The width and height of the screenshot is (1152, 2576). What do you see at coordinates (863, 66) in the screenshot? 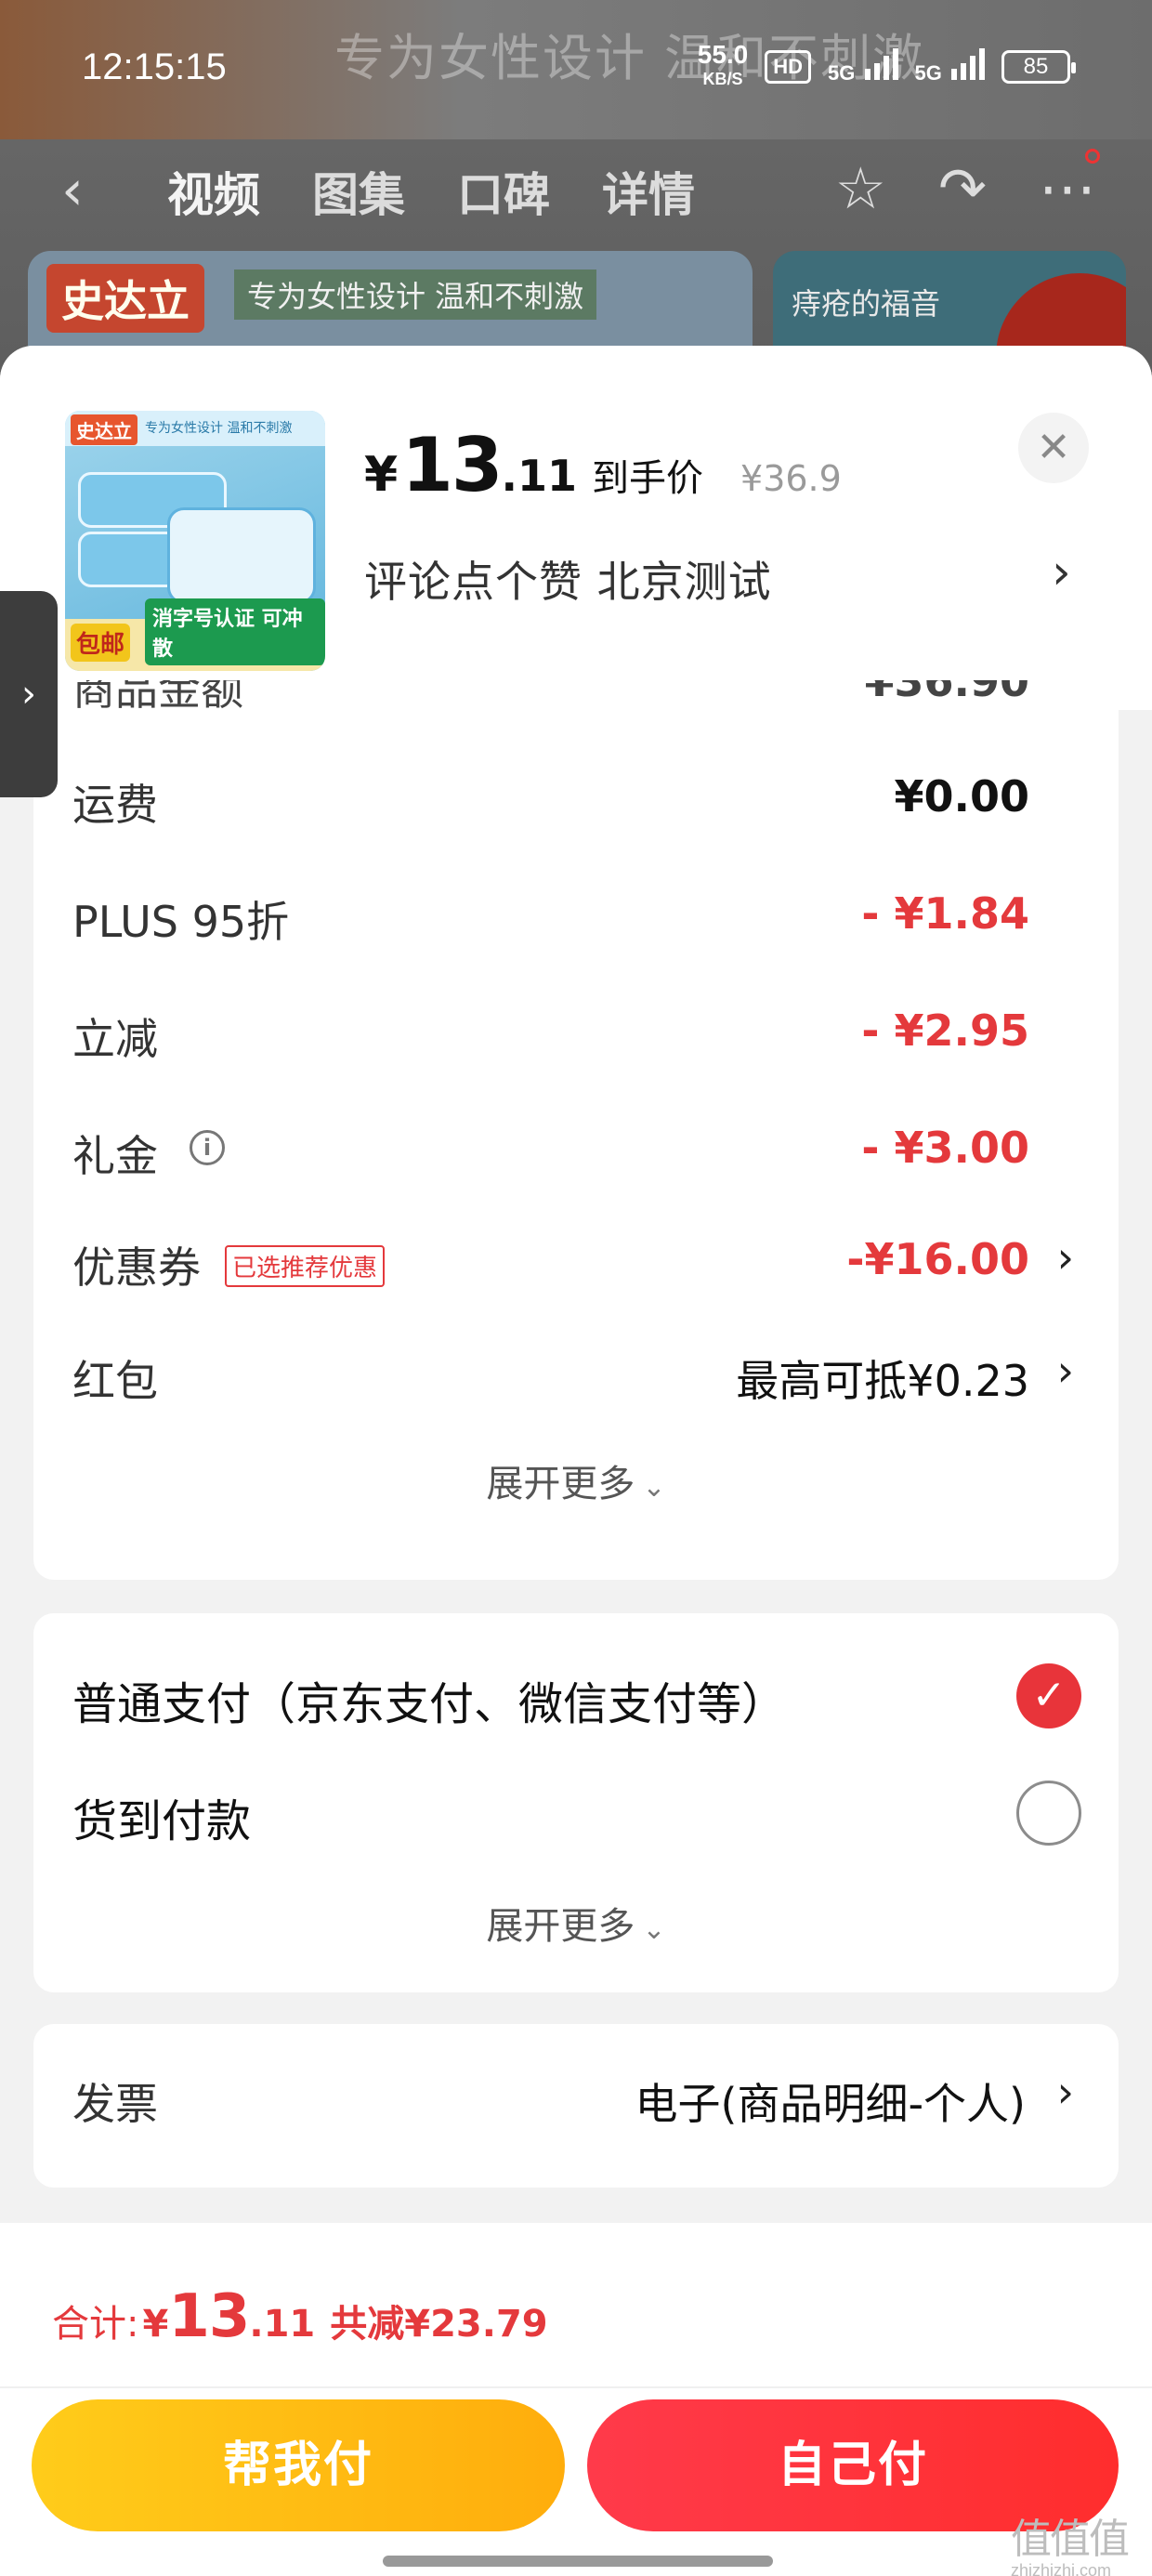
I see `signal-5g-icon: 5G` at bounding box center [863, 66].